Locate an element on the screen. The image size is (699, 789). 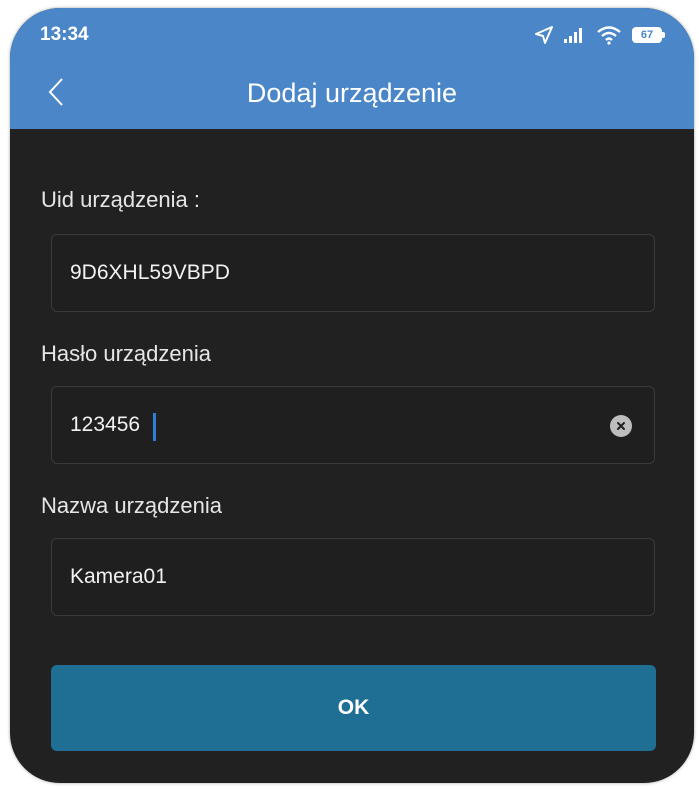
name-field is located at coordinates (353, 577).